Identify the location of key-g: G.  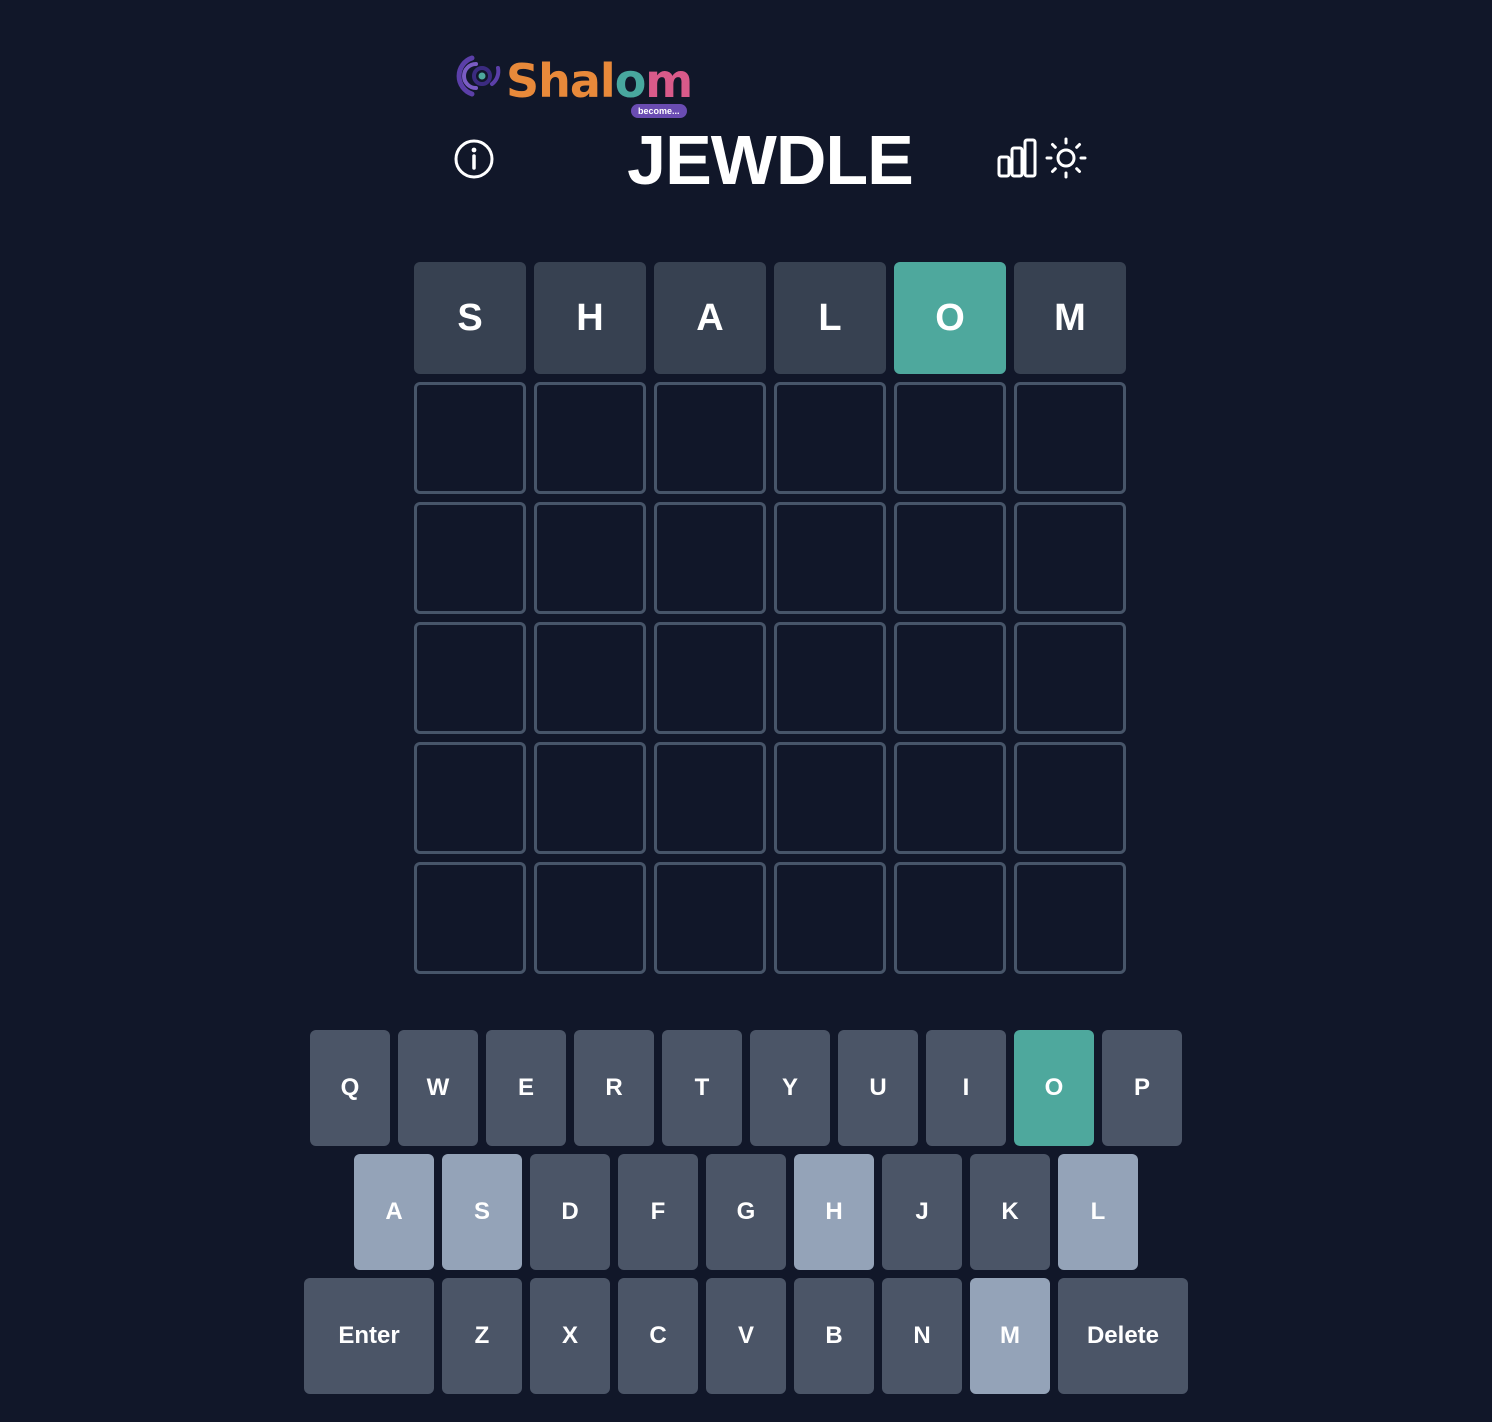
(746, 1212).